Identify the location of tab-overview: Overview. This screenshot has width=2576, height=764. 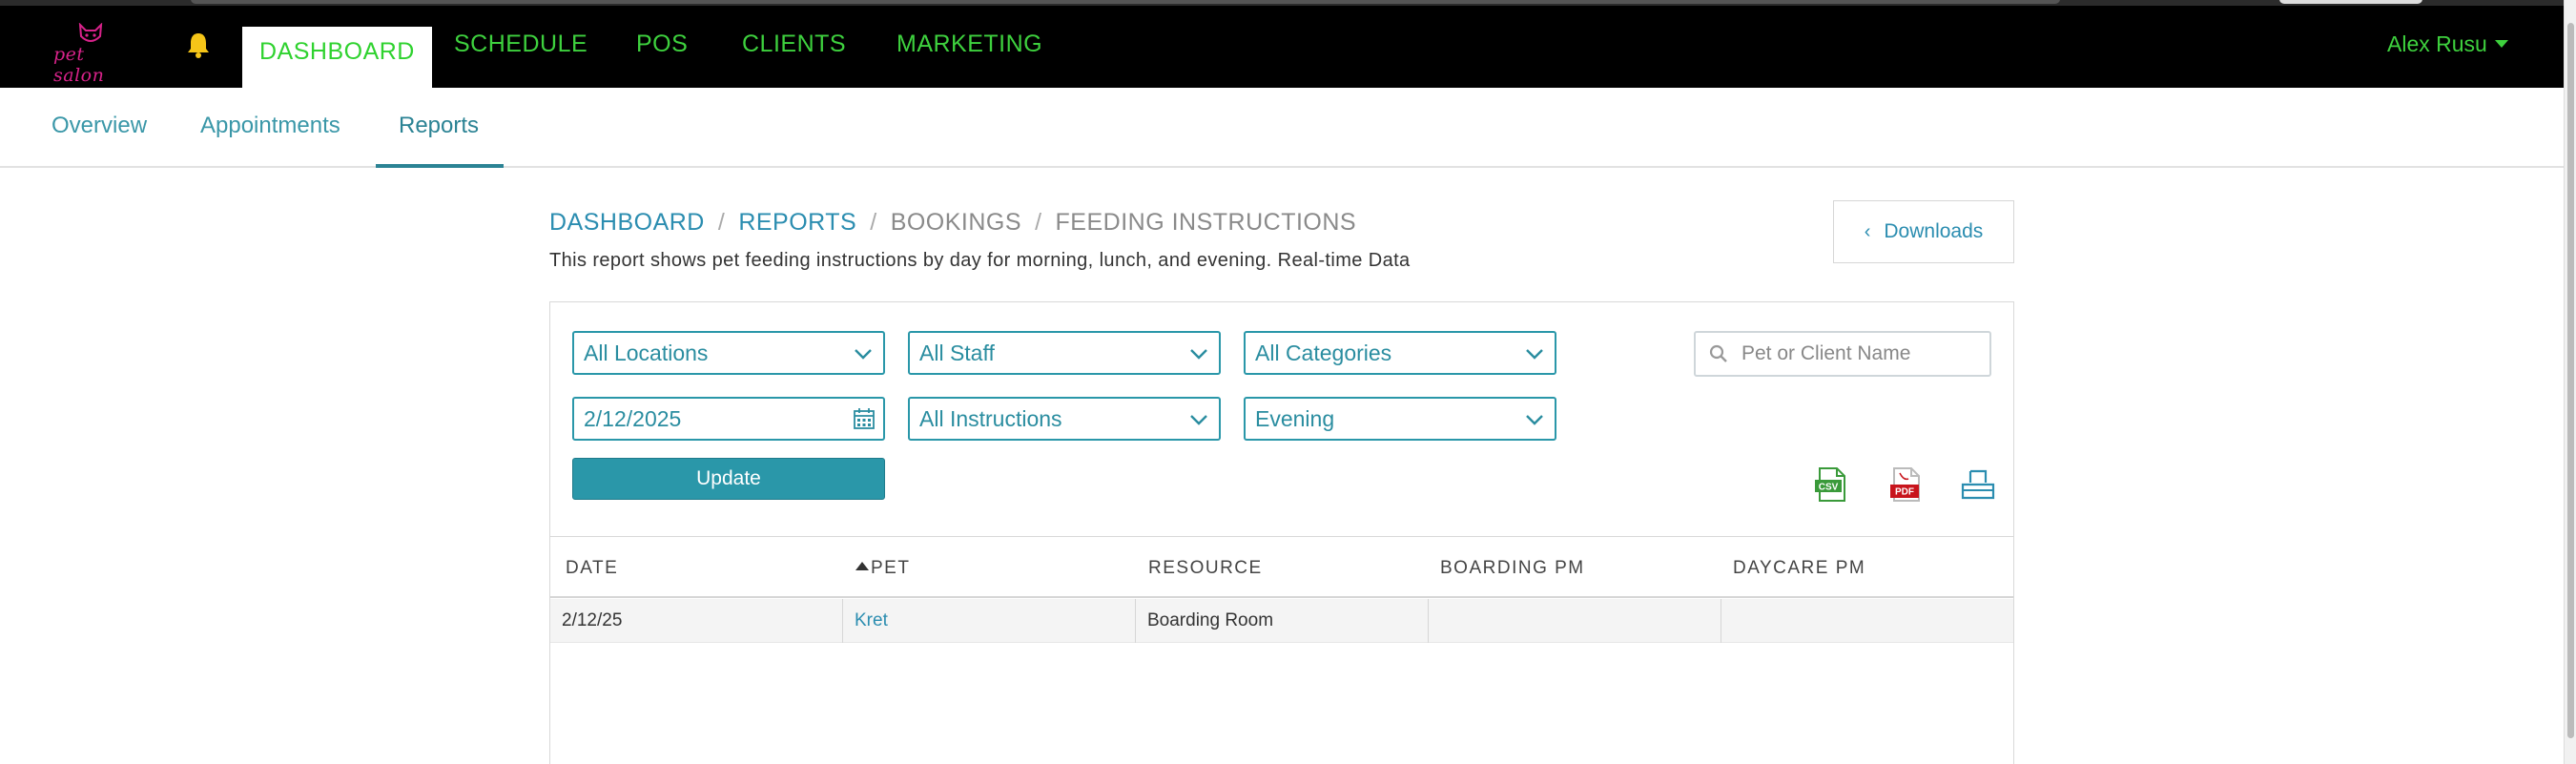
(99, 126).